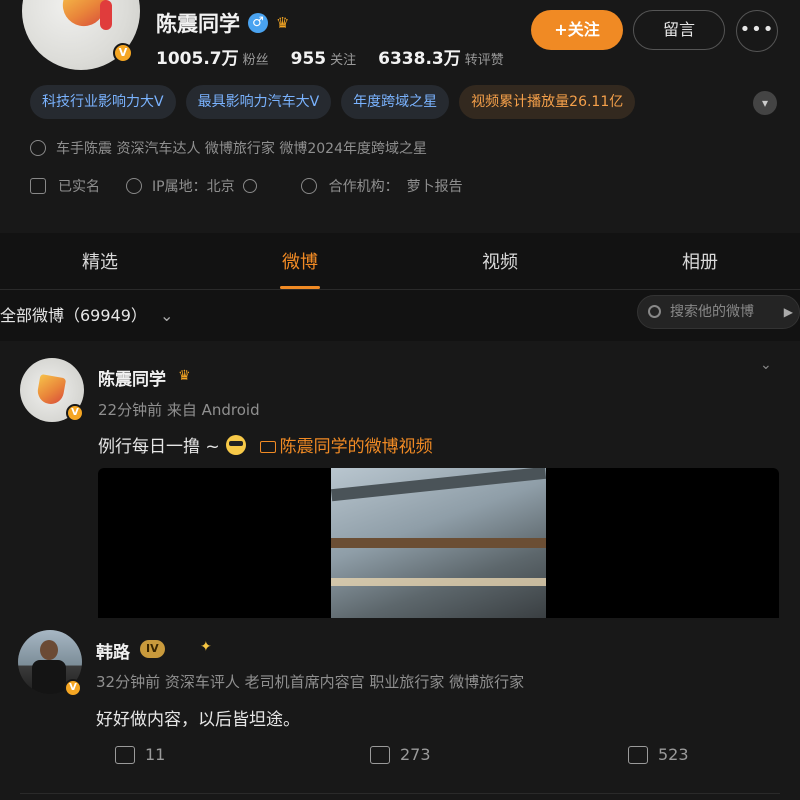 The width and height of the screenshot is (800, 800). I want to click on post-filter-label: 全部微博（69949）, so click(73, 315).